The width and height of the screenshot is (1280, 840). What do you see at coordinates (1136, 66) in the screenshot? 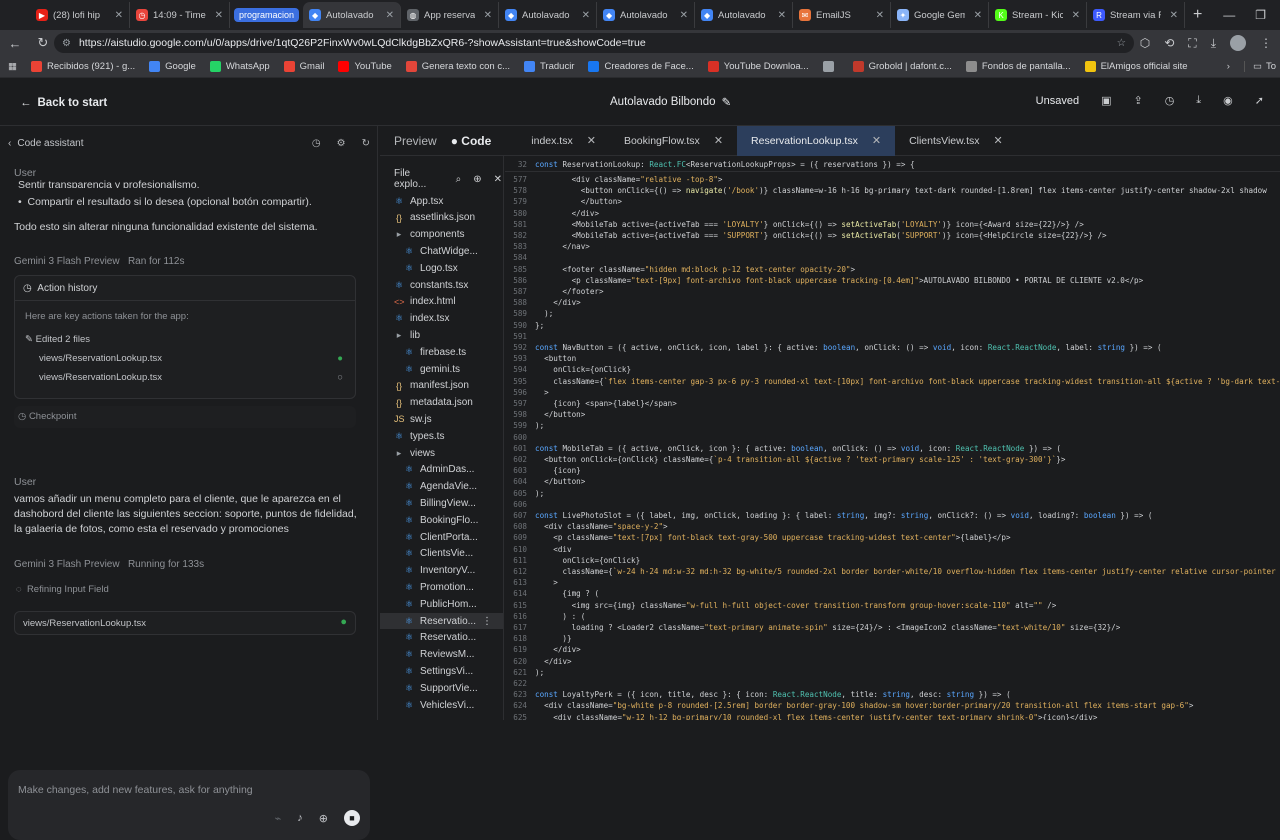
I see `bookmark-12: ElAmigos official site` at bounding box center [1136, 66].